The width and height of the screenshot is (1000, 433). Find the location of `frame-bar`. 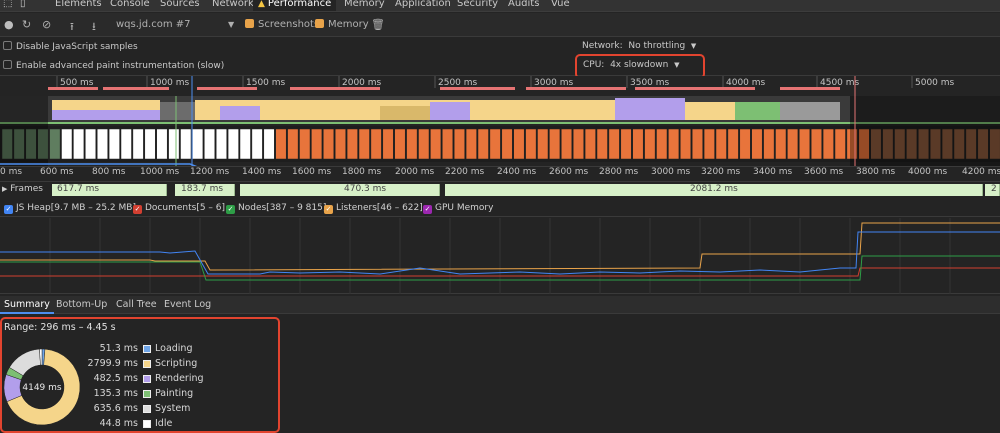

frame-bar is located at coordinates (340, 190).